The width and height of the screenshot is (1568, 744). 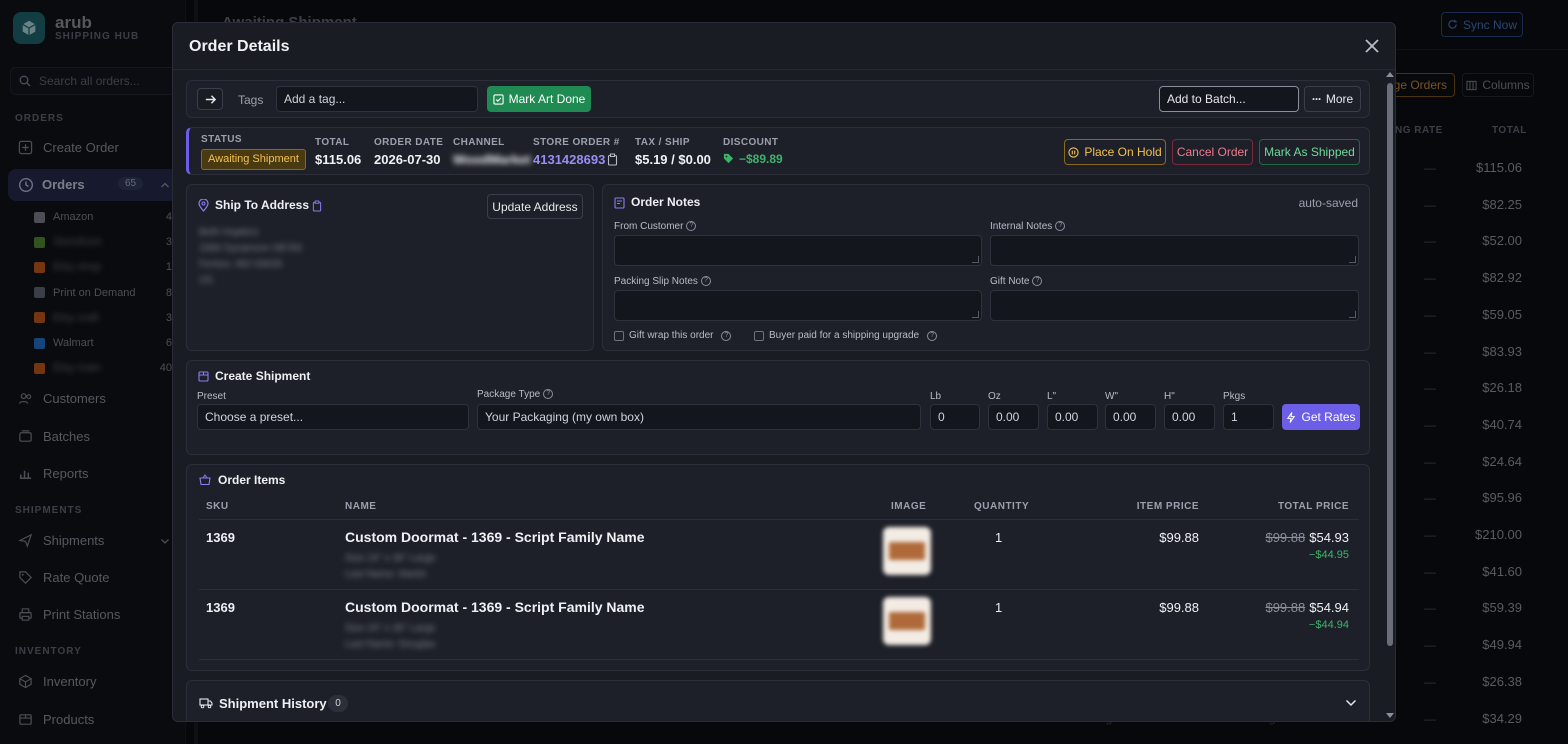 What do you see at coordinates (1174, 250) in the screenshot?
I see `internal-notes-textarea` at bounding box center [1174, 250].